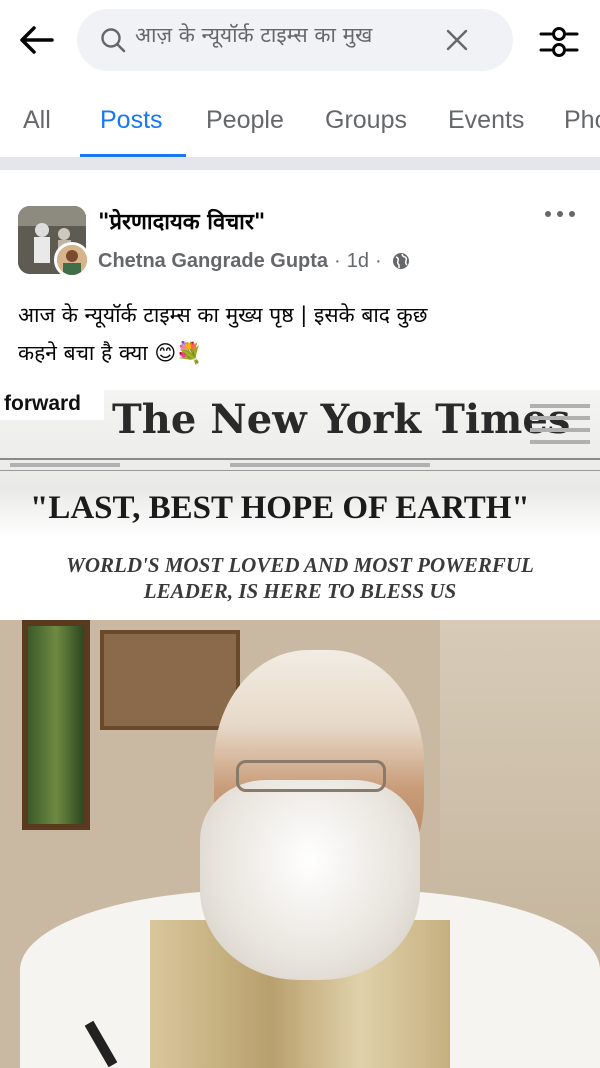 This screenshot has width=600, height=1068. I want to click on user-avatar, so click(72, 260).